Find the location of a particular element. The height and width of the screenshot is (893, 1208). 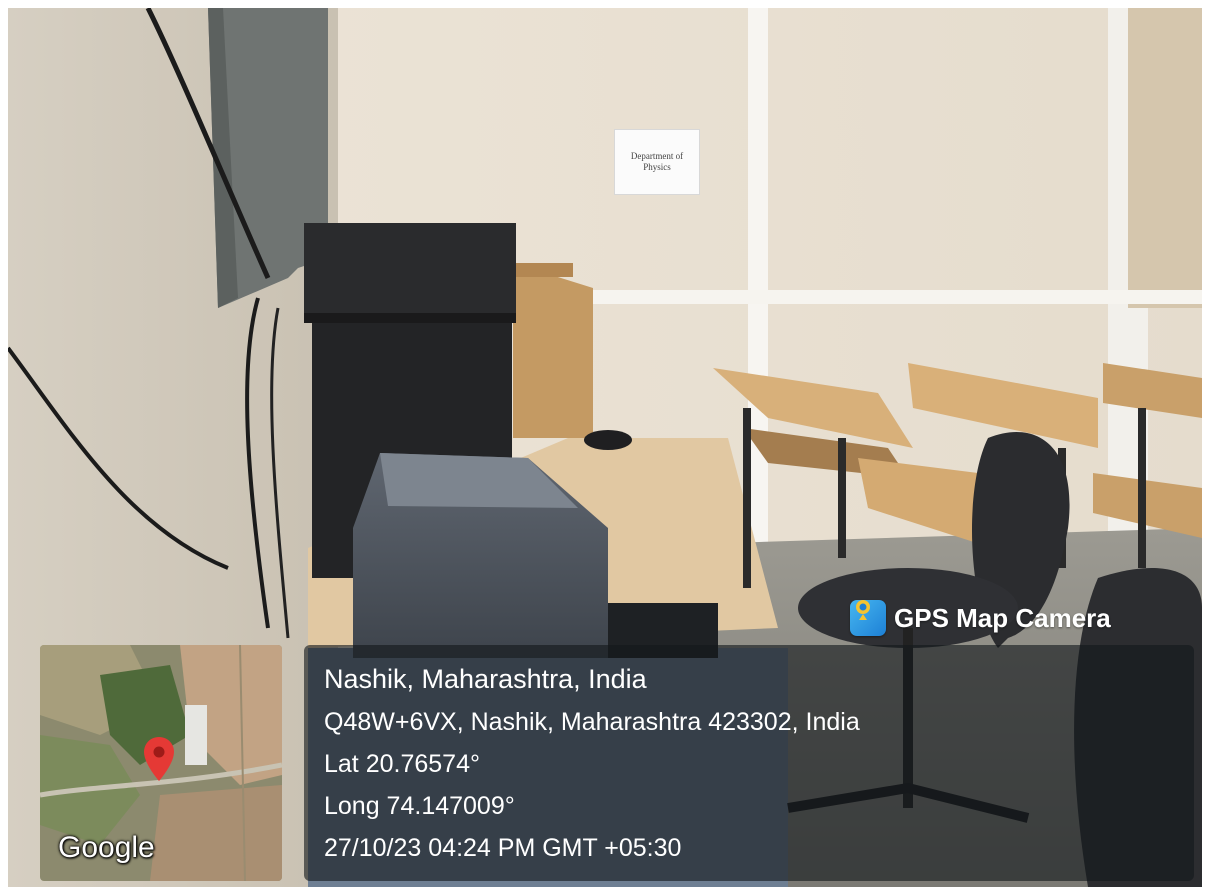

gps-brand: GPS Map Camera is located at coordinates (980, 618).